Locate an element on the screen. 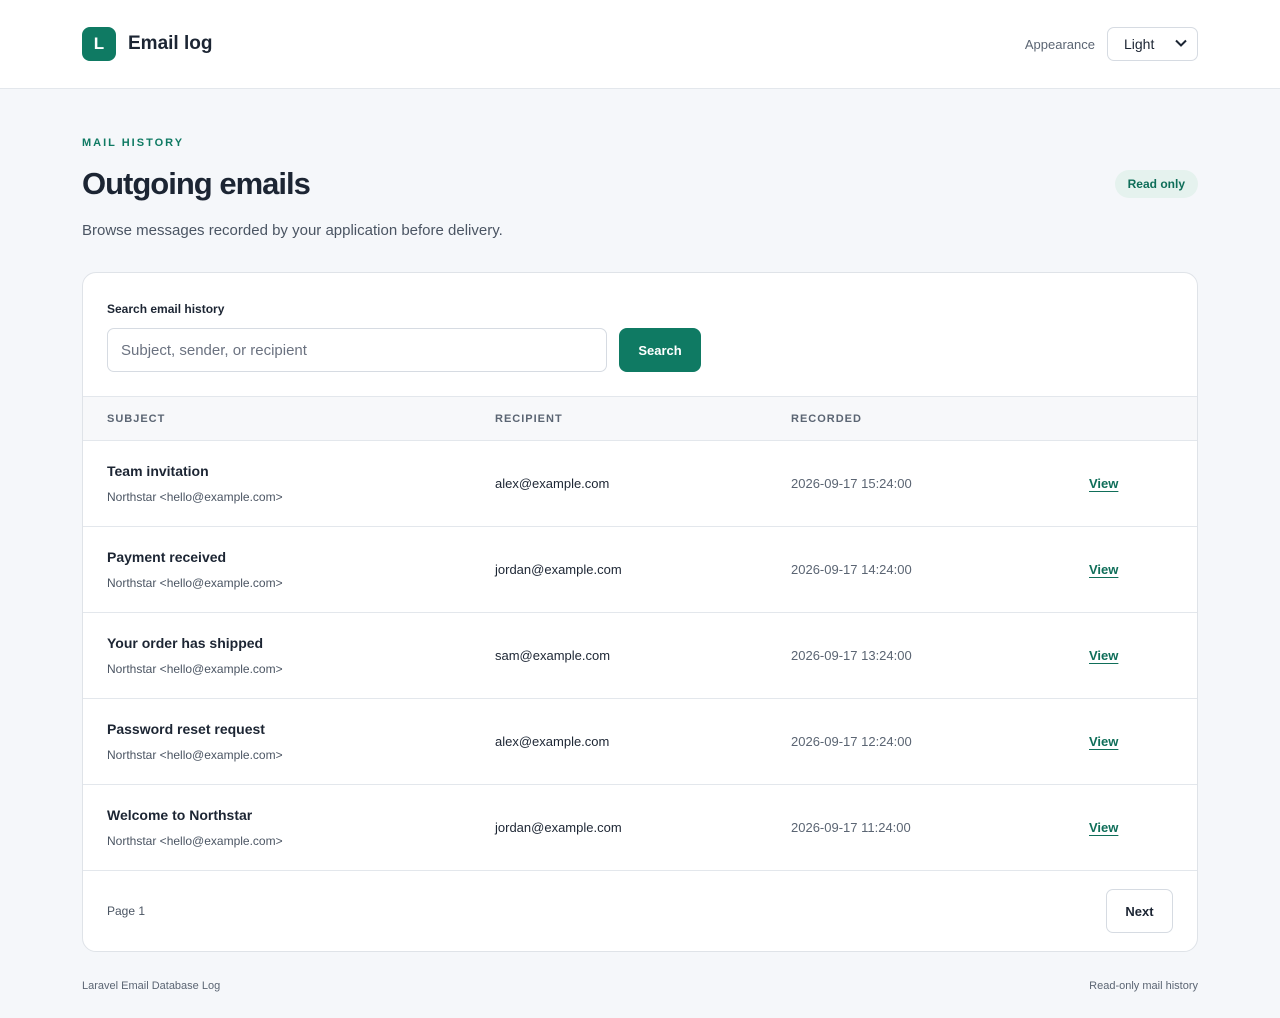 Image resolution: width=1280 pixels, height=1018 pixels. pagination: Page 1 Next is located at coordinates (640, 911).